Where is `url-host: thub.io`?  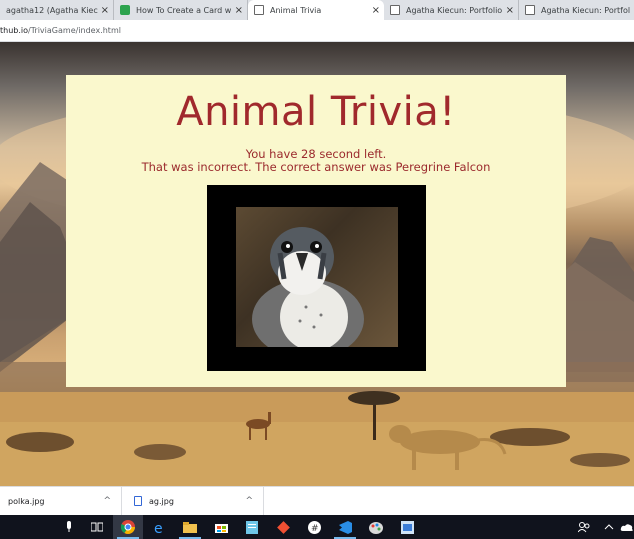
url-host: thub.io is located at coordinates (14, 30).